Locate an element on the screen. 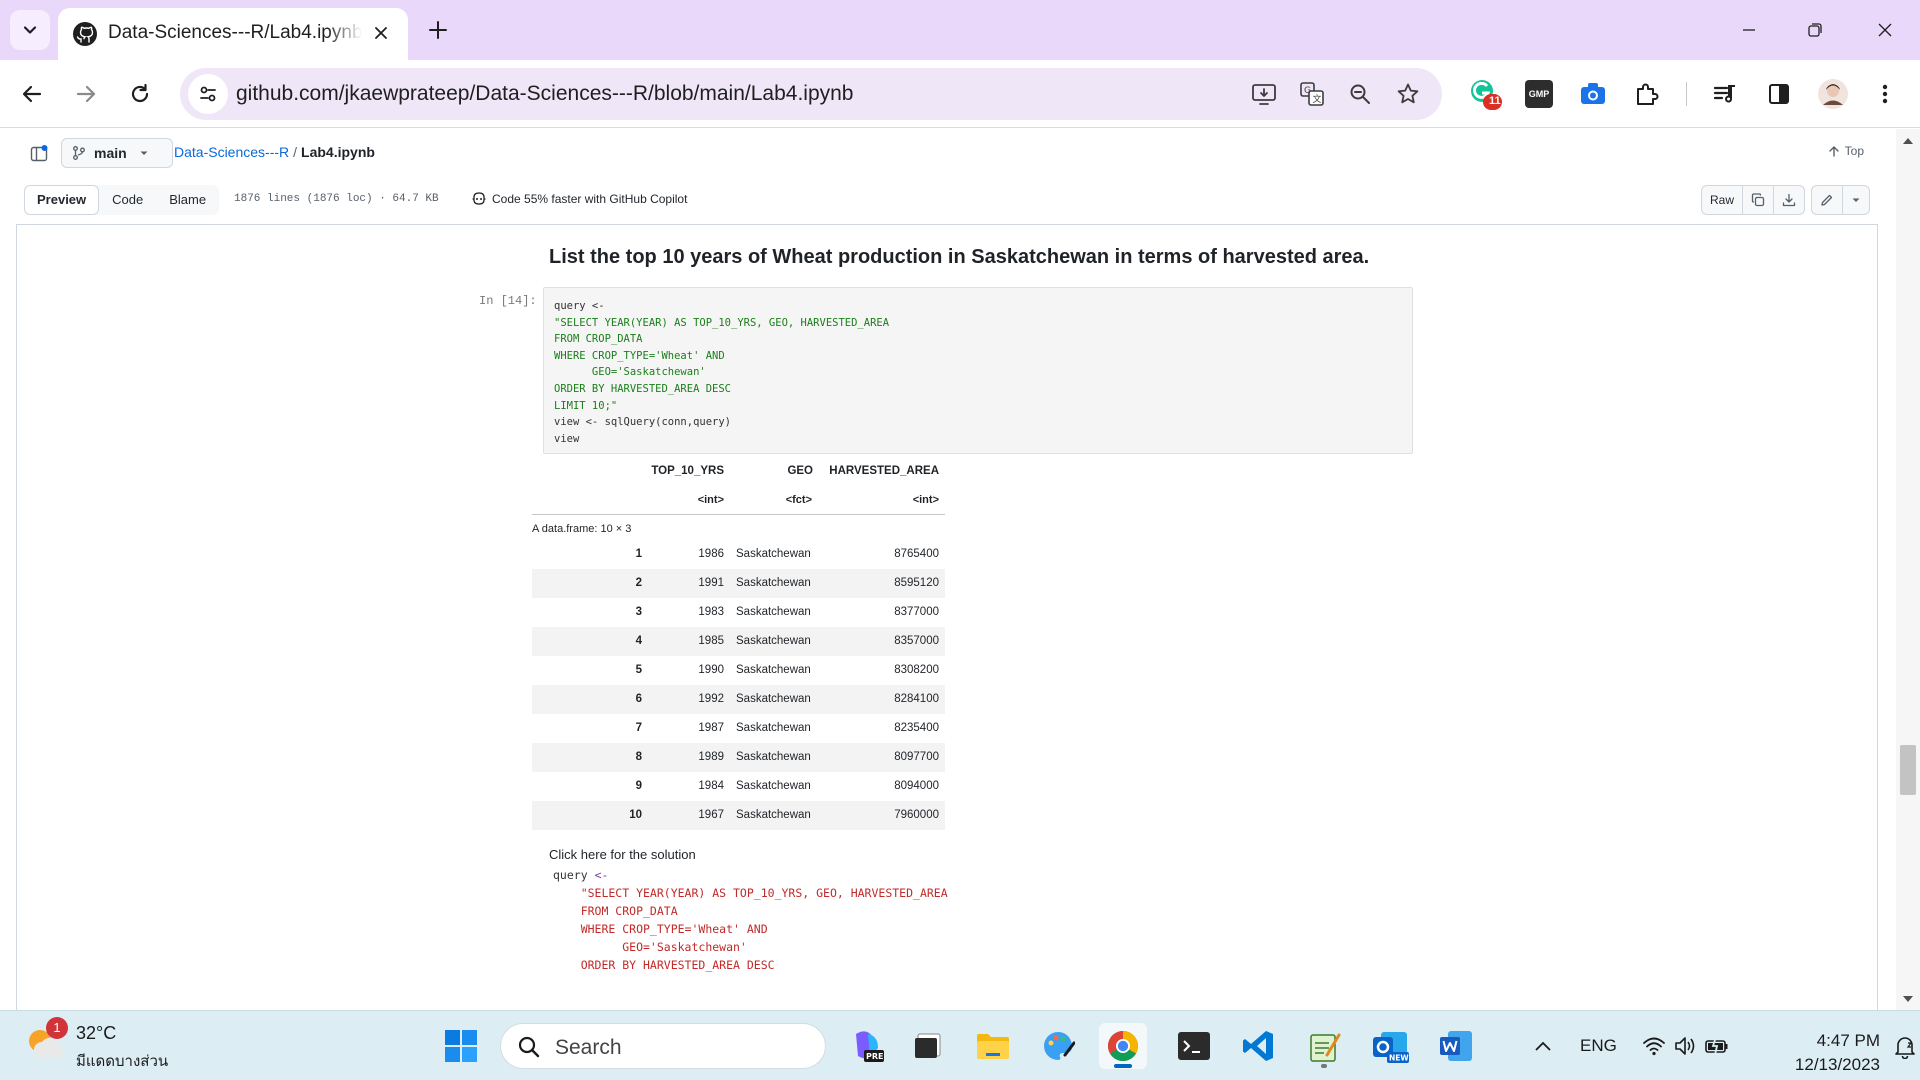  tab-search-button is located at coordinates (30, 30).